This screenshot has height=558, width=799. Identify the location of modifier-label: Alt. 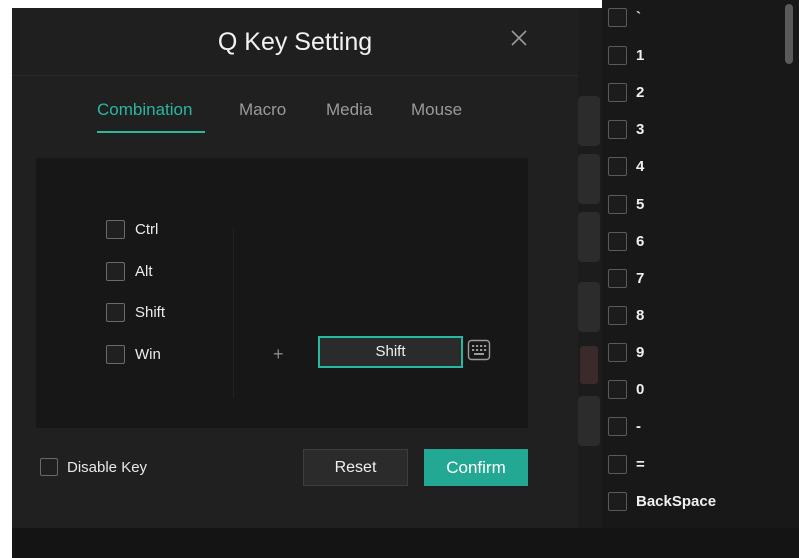
(144, 271).